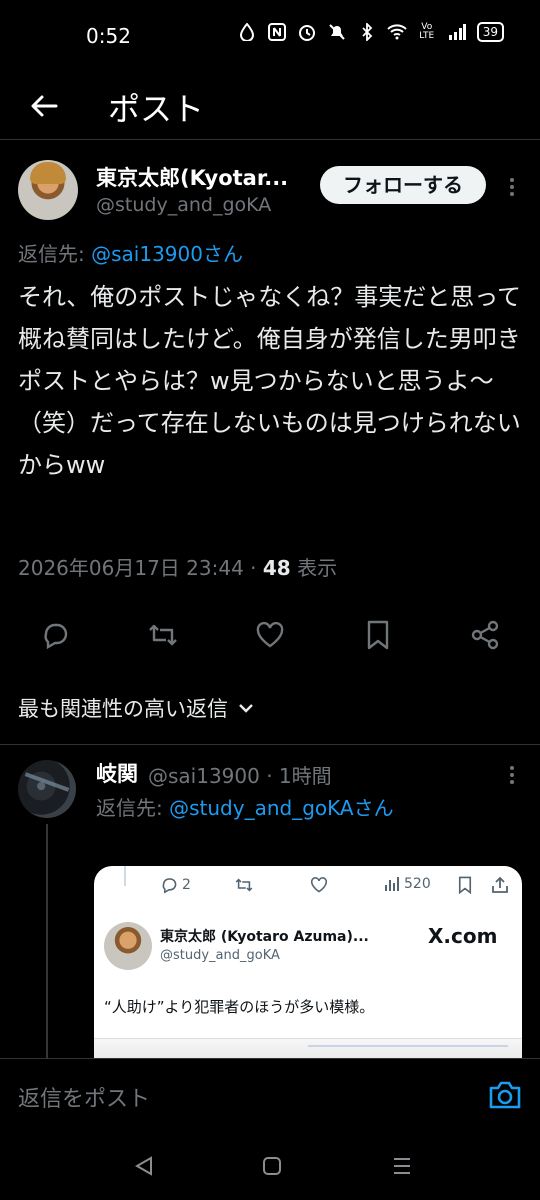  What do you see at coordinates (240, 774) in the screenshot?
I see `reply-author-handle: @sai13900 · 1時間` at bounding box center [240, 774].